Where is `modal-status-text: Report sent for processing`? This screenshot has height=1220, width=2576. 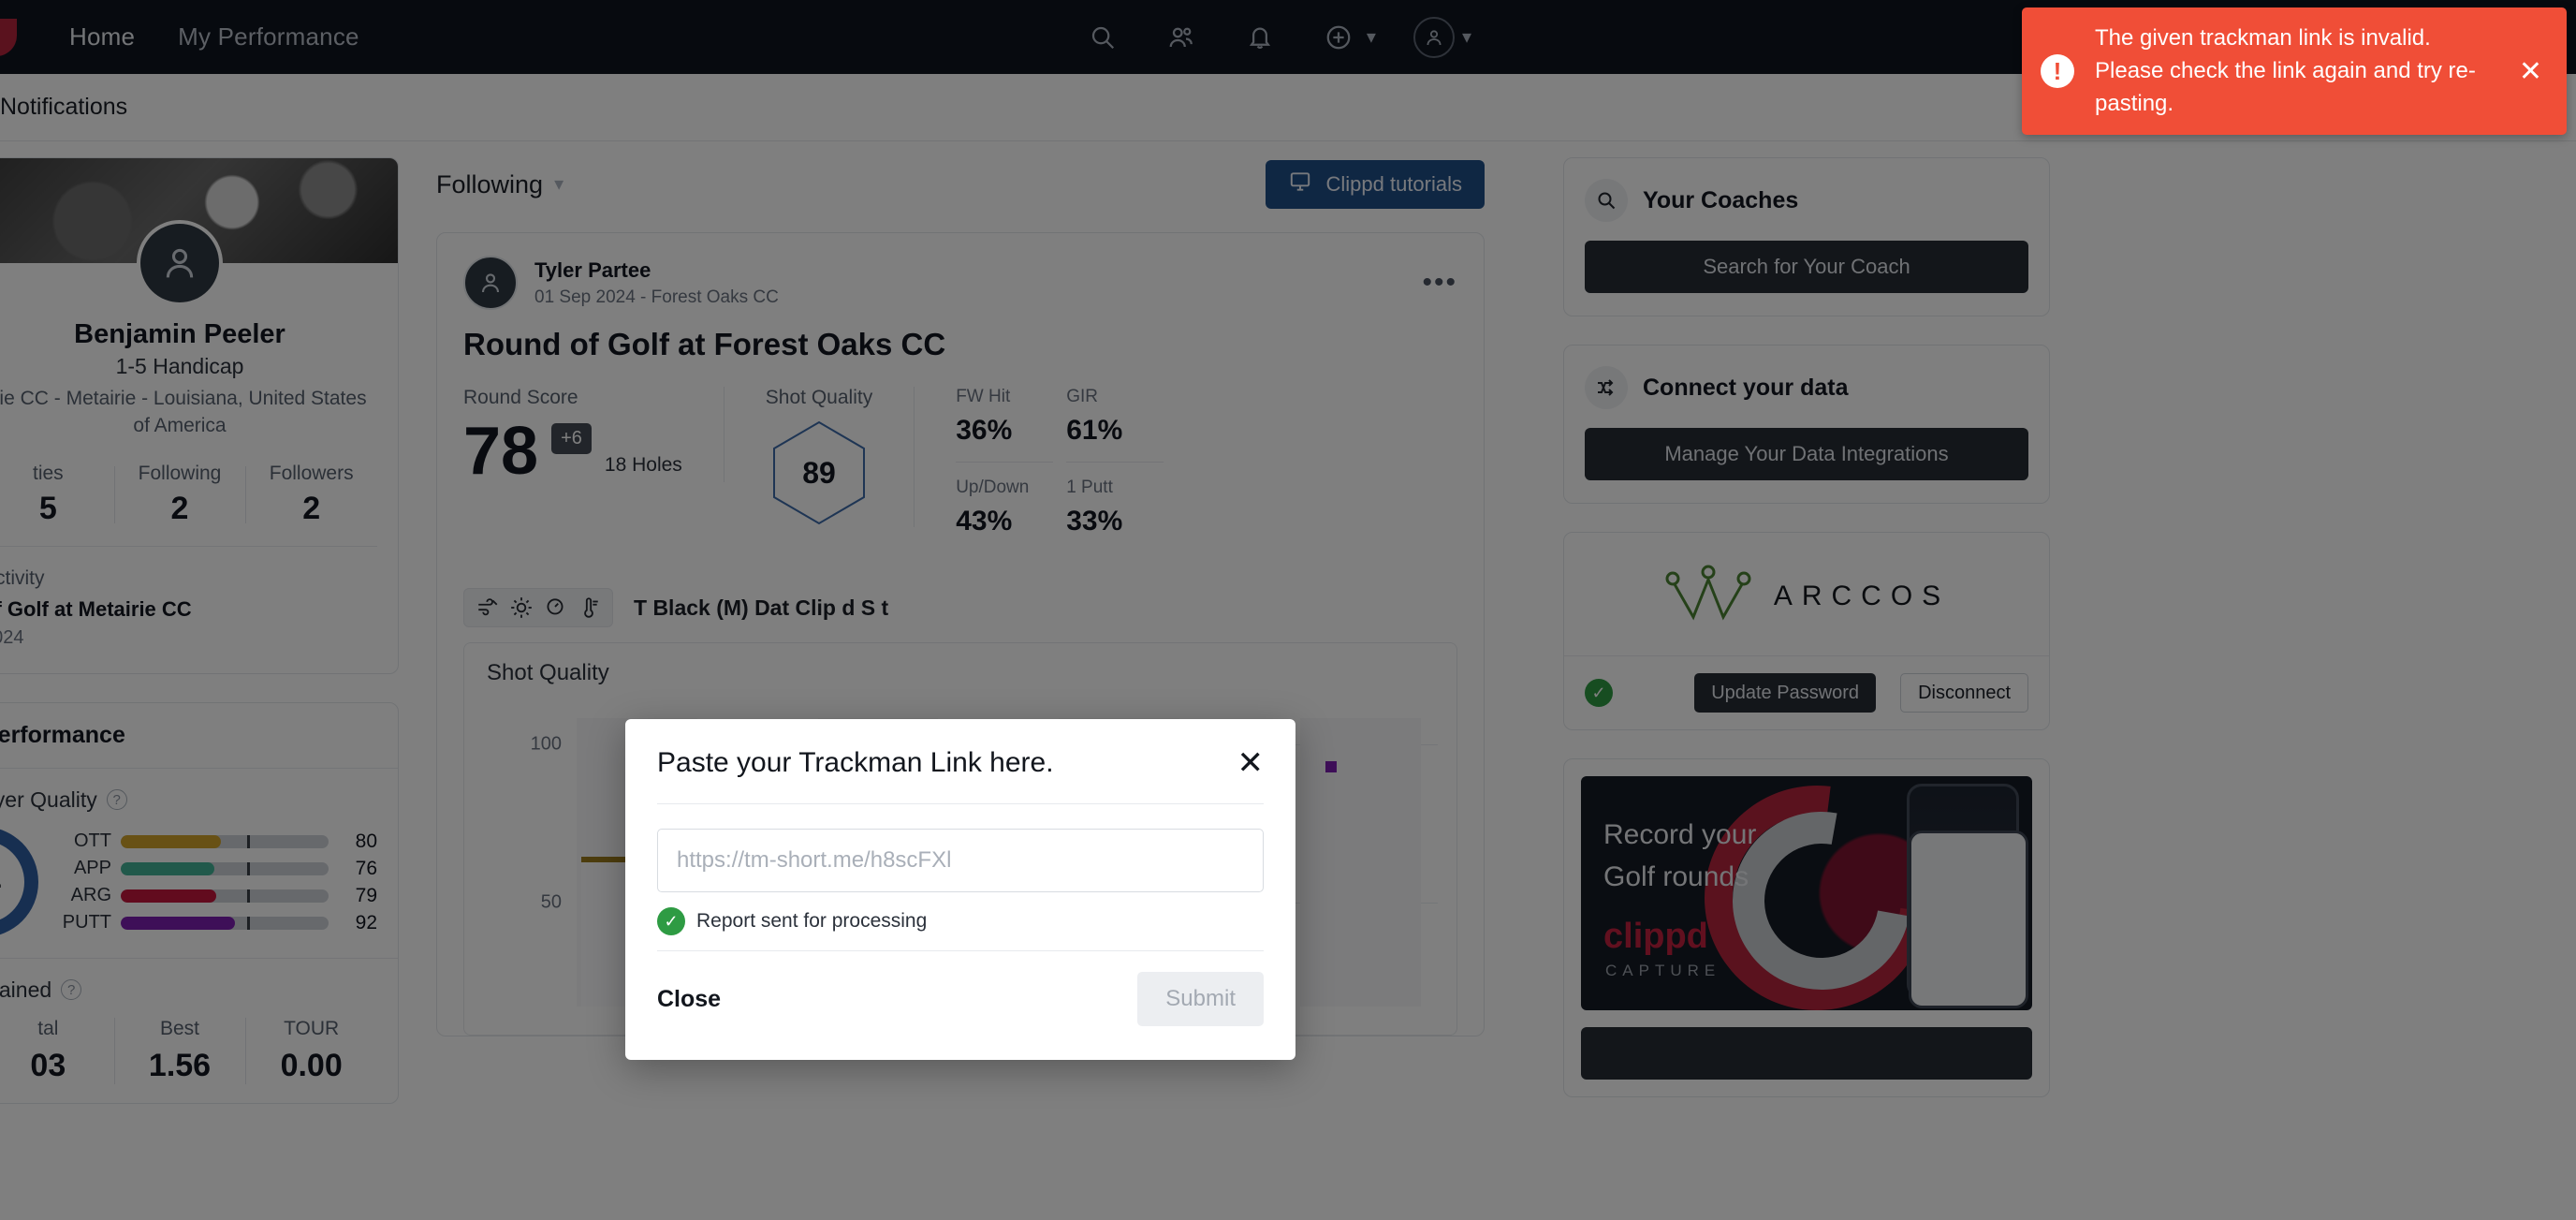
modal-status-text: Report sent for processing is located at coordinates (812, 921).